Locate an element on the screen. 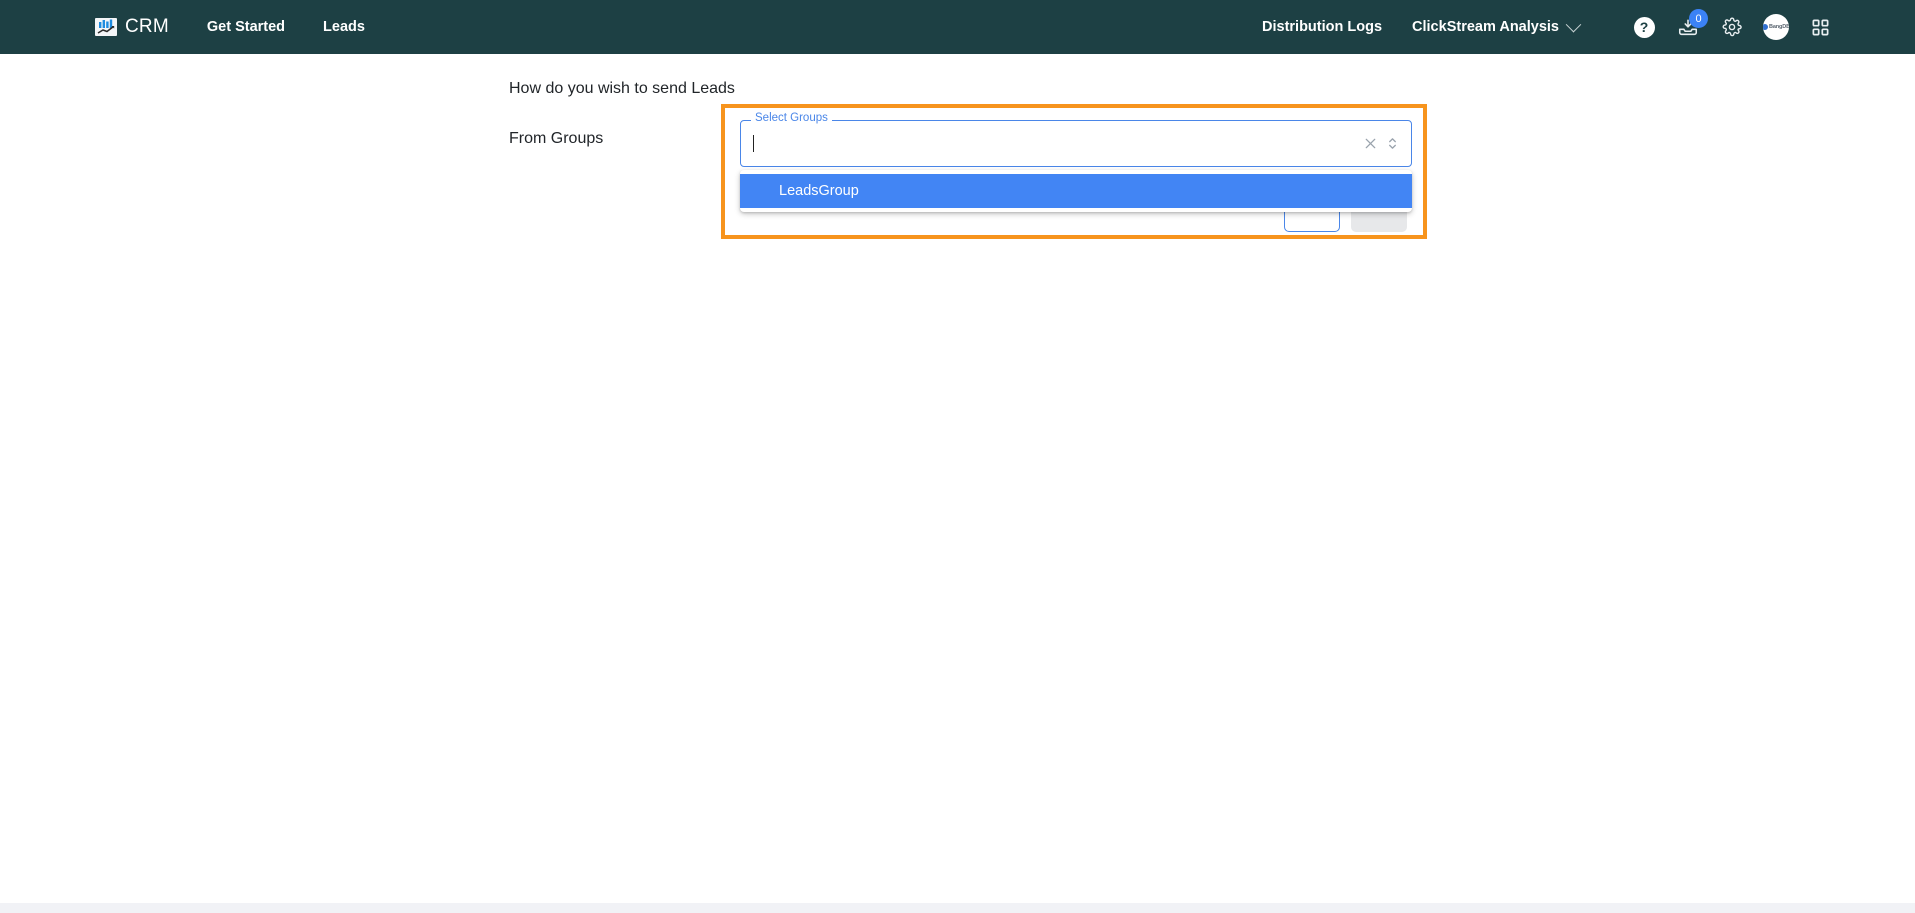 The height and width of the screenshot is (913, 1915). navbar-left-section: CRM Get Started Leads is located at coordinates (230, 27).